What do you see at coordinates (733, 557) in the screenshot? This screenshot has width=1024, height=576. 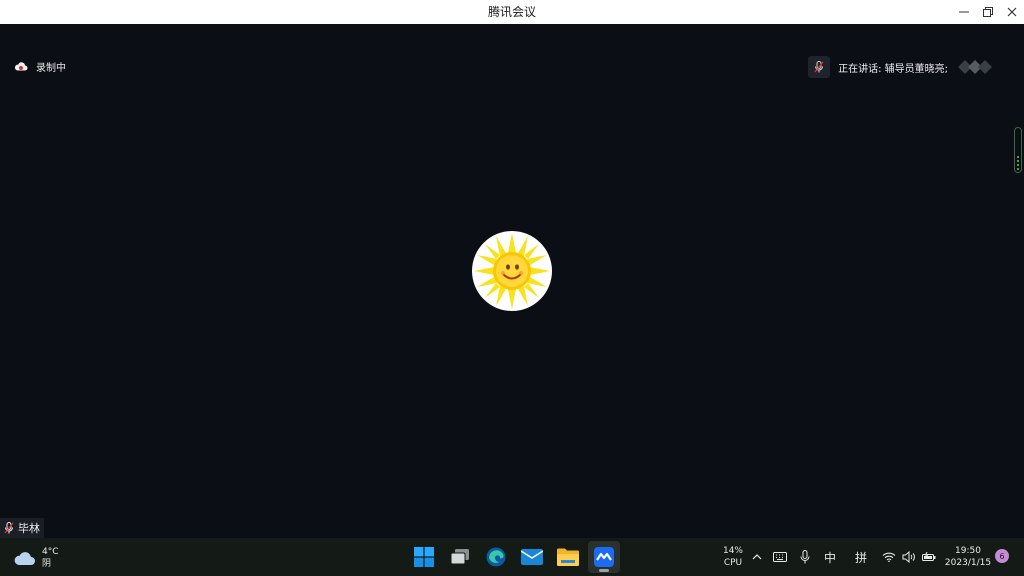 I see `cpu-monitor: 14% CPU` at bounding box center [733, 557].